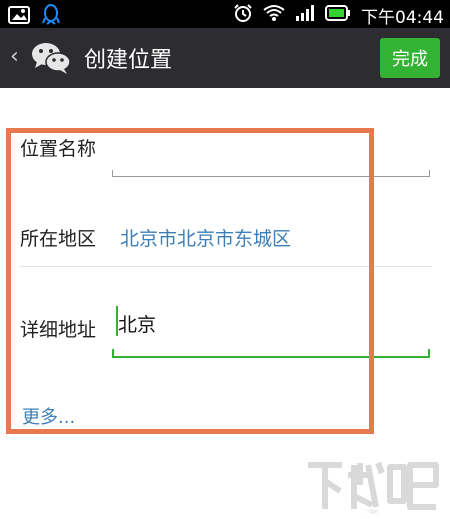 This screenshot has width=450, height=519. Describe the element at coordinates (402, 18) in the screenshot. I see `clock-time: 下午04:44` at that location.